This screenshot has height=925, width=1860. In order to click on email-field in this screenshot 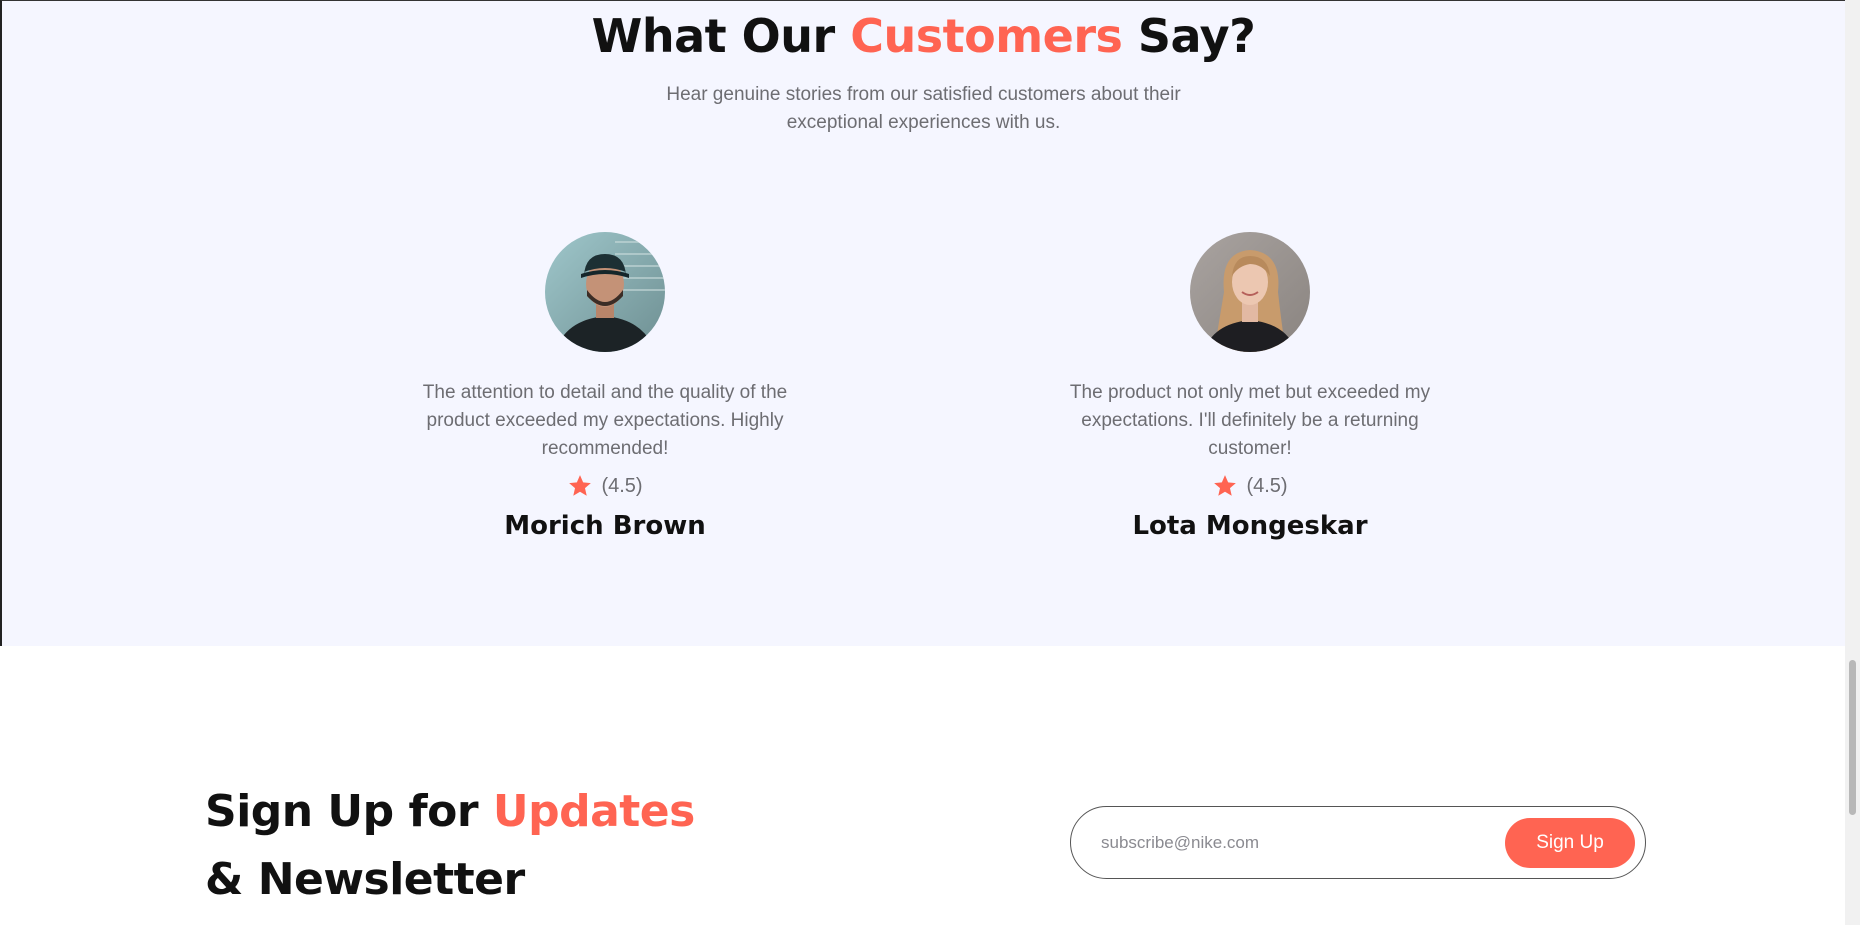, I will do `click(1303, 842)`.